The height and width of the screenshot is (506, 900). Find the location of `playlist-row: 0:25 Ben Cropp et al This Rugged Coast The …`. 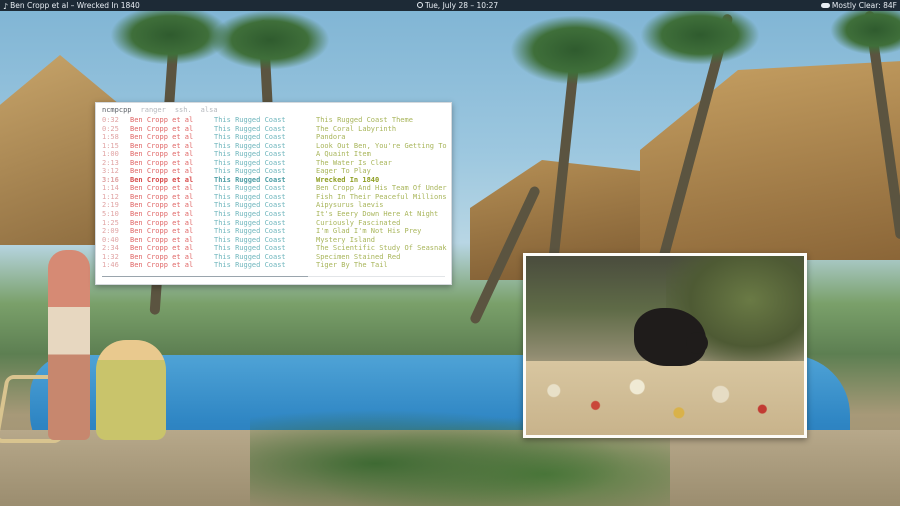

playlist-row: 0:25 Ben Cropp et al This Rugged Coast The … is located at coordinates (273, 129).